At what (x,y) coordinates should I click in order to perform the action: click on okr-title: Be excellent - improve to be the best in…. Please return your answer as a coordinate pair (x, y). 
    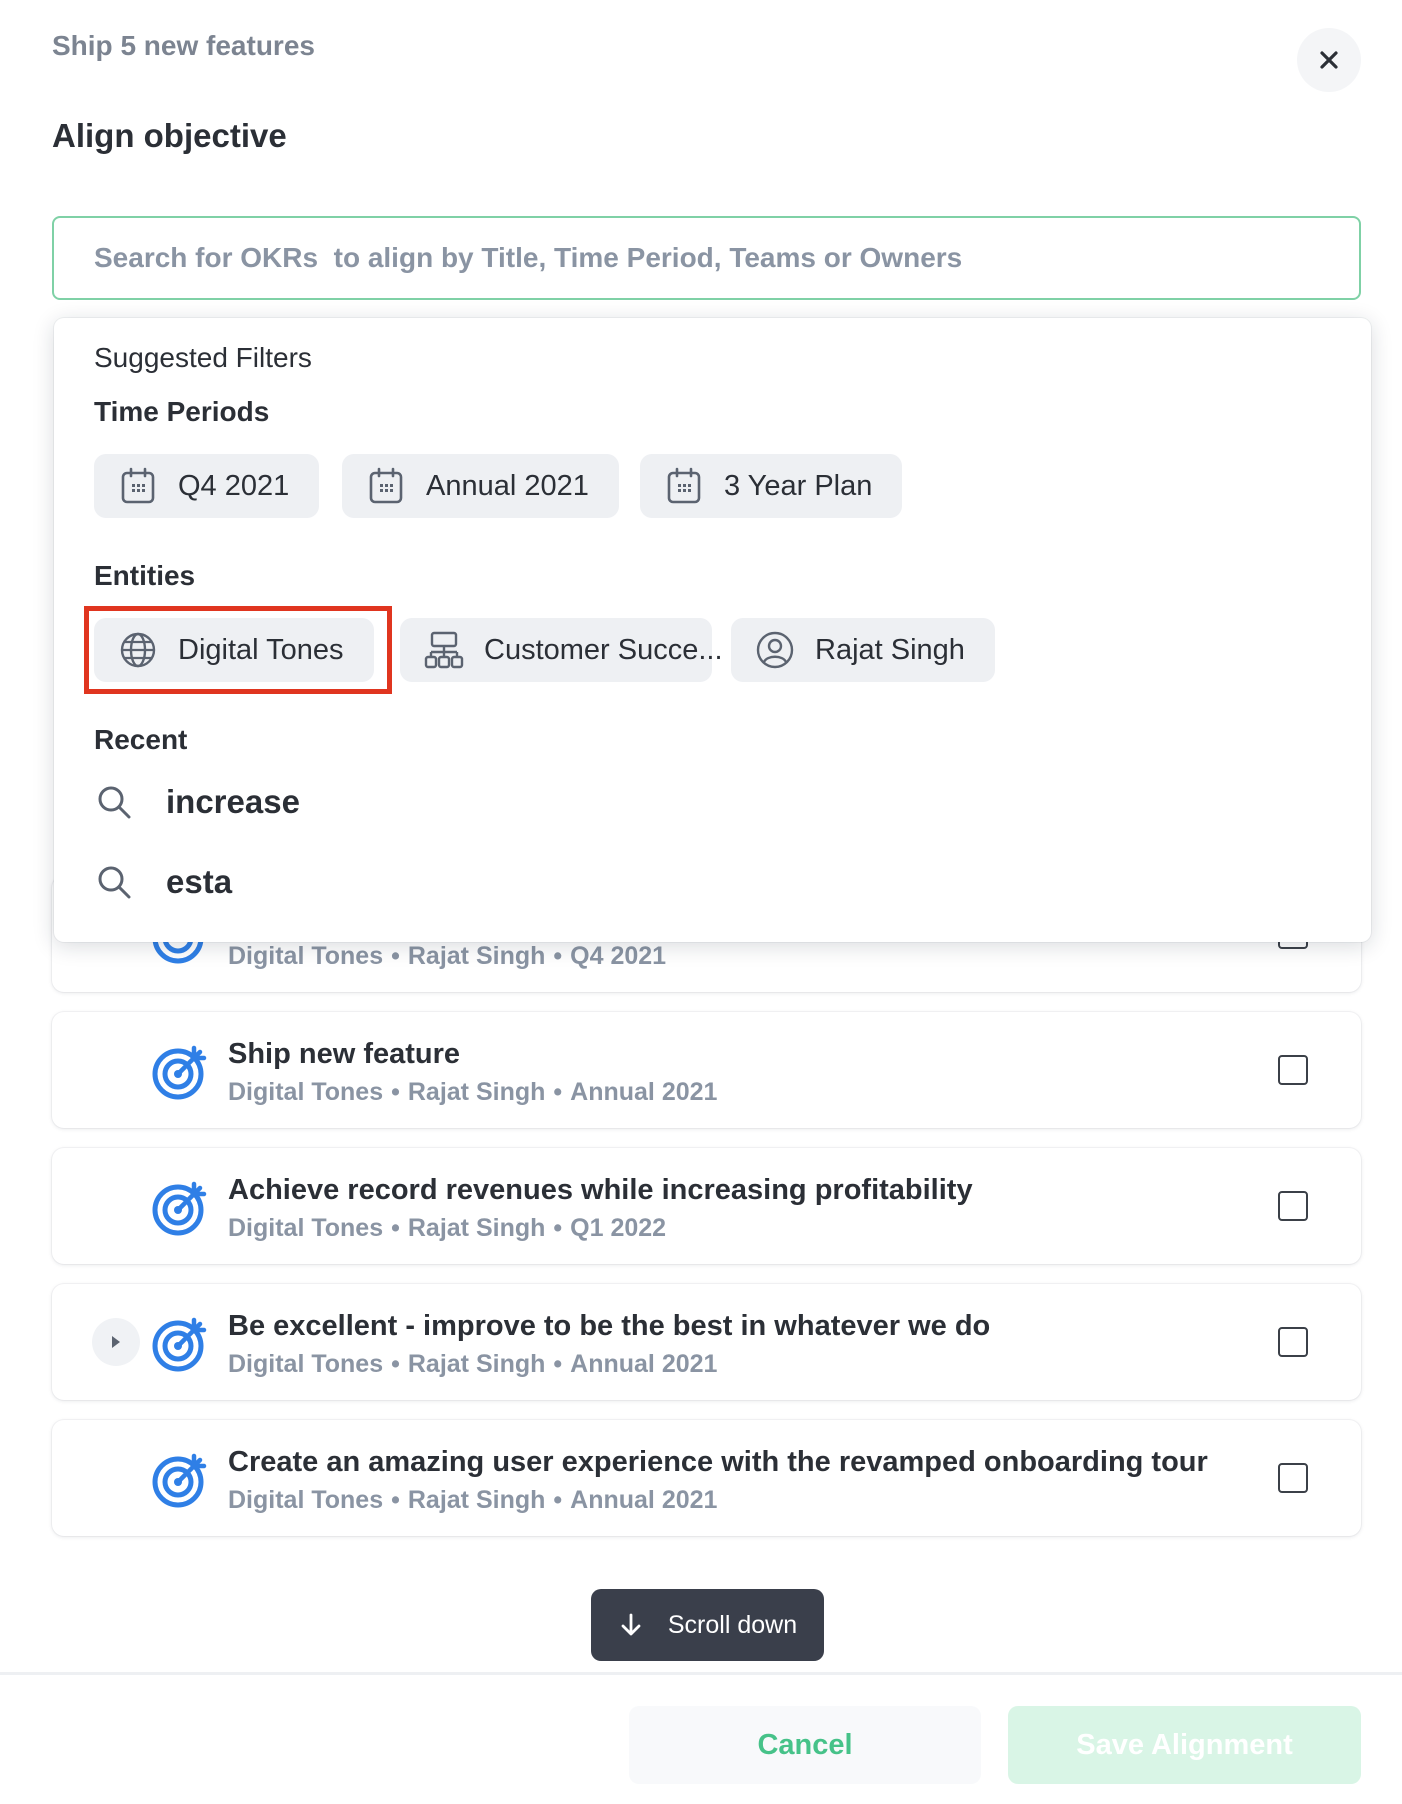
    Looking at the image, I should click on (609, 1326).